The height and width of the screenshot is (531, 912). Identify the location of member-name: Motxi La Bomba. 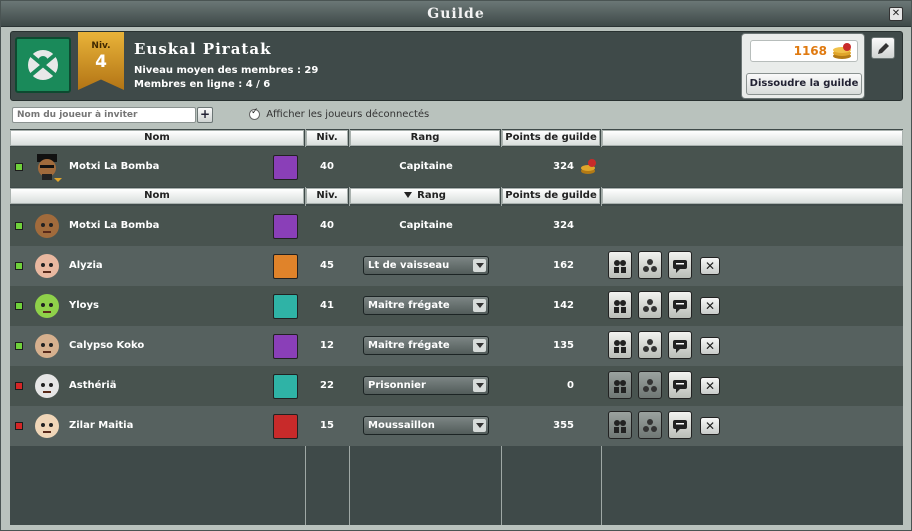
(114, 166).